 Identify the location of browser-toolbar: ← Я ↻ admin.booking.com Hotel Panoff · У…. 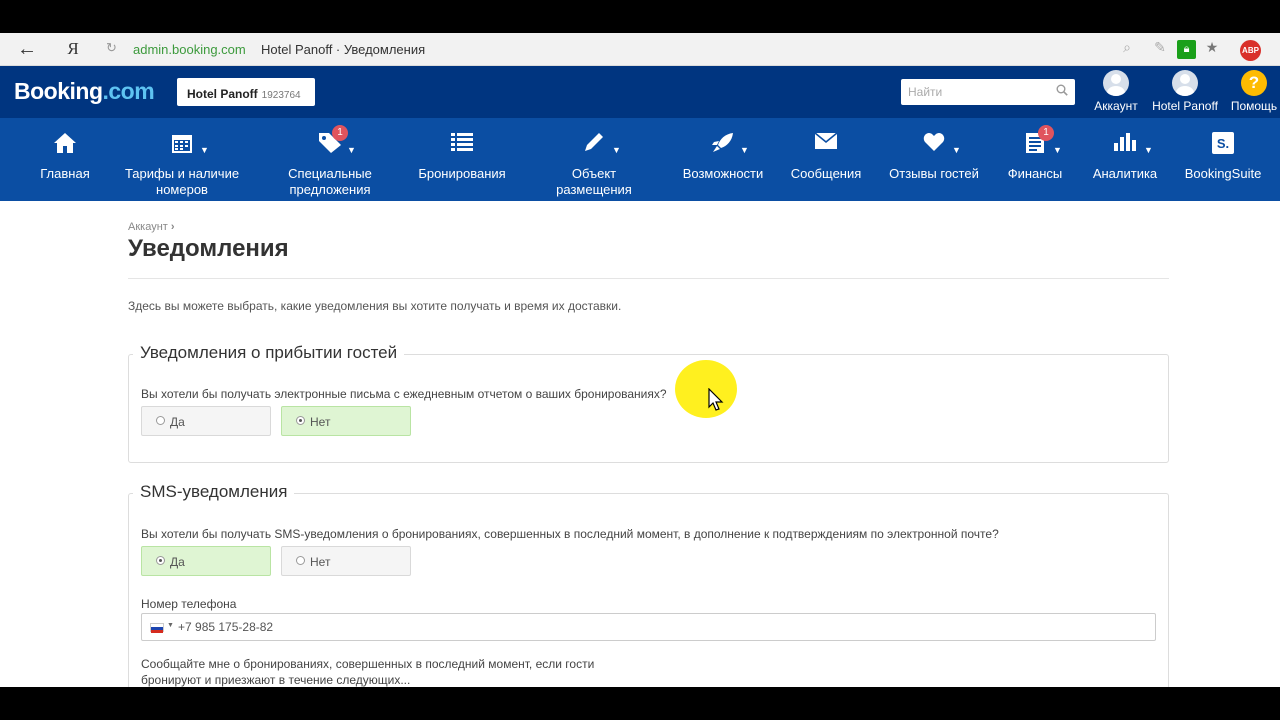
(640, 49).